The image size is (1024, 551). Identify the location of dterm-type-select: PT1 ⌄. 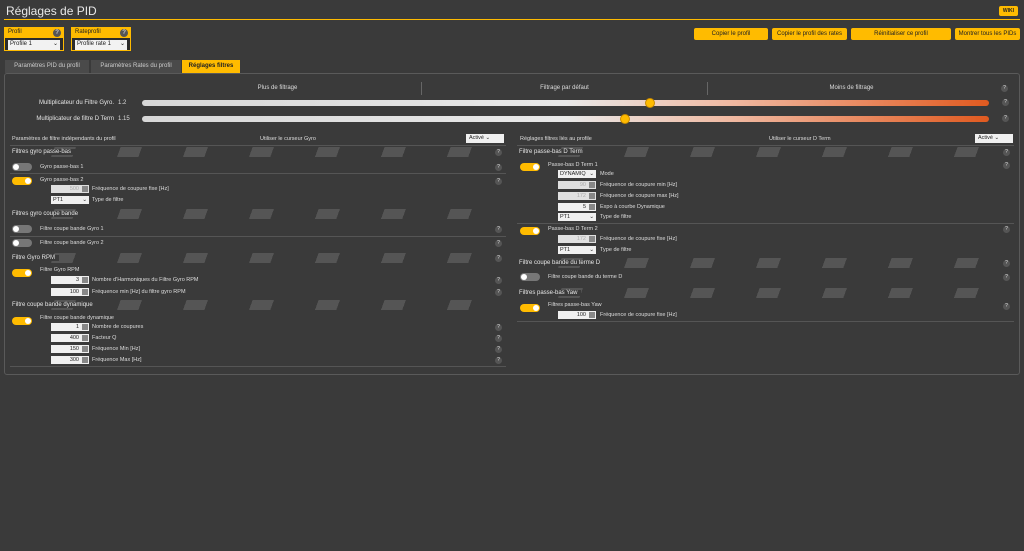
(577, 217).